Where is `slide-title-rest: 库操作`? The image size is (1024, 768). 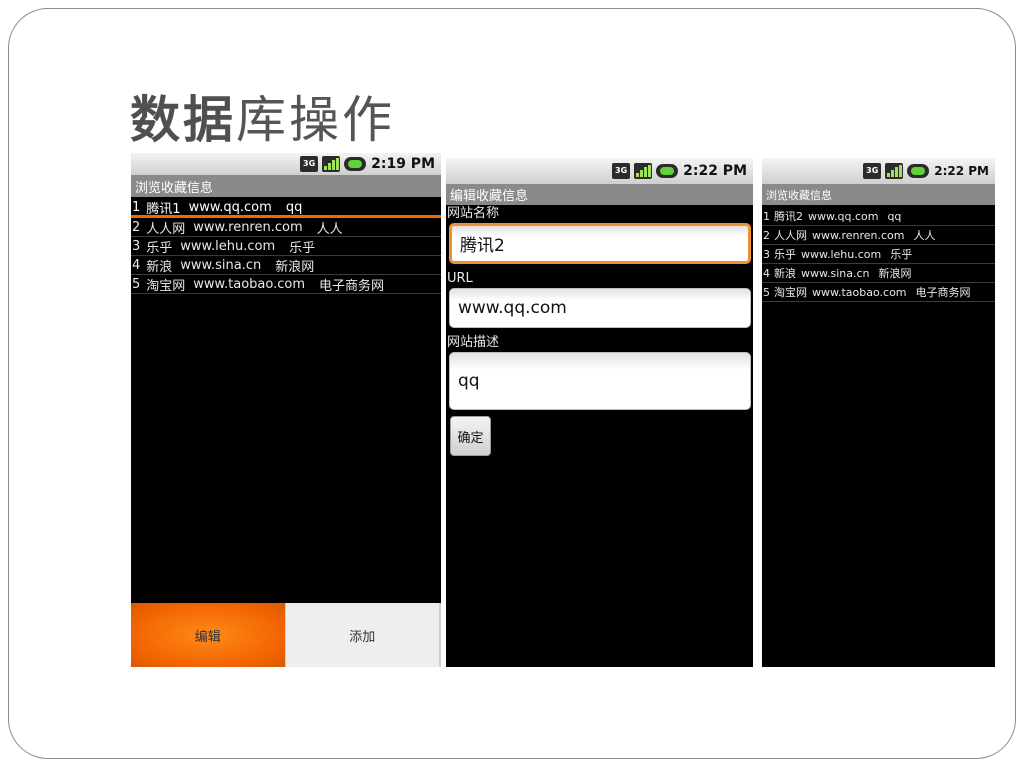 slide-title-rest: 库操作 is located at coordinates (315, 120).